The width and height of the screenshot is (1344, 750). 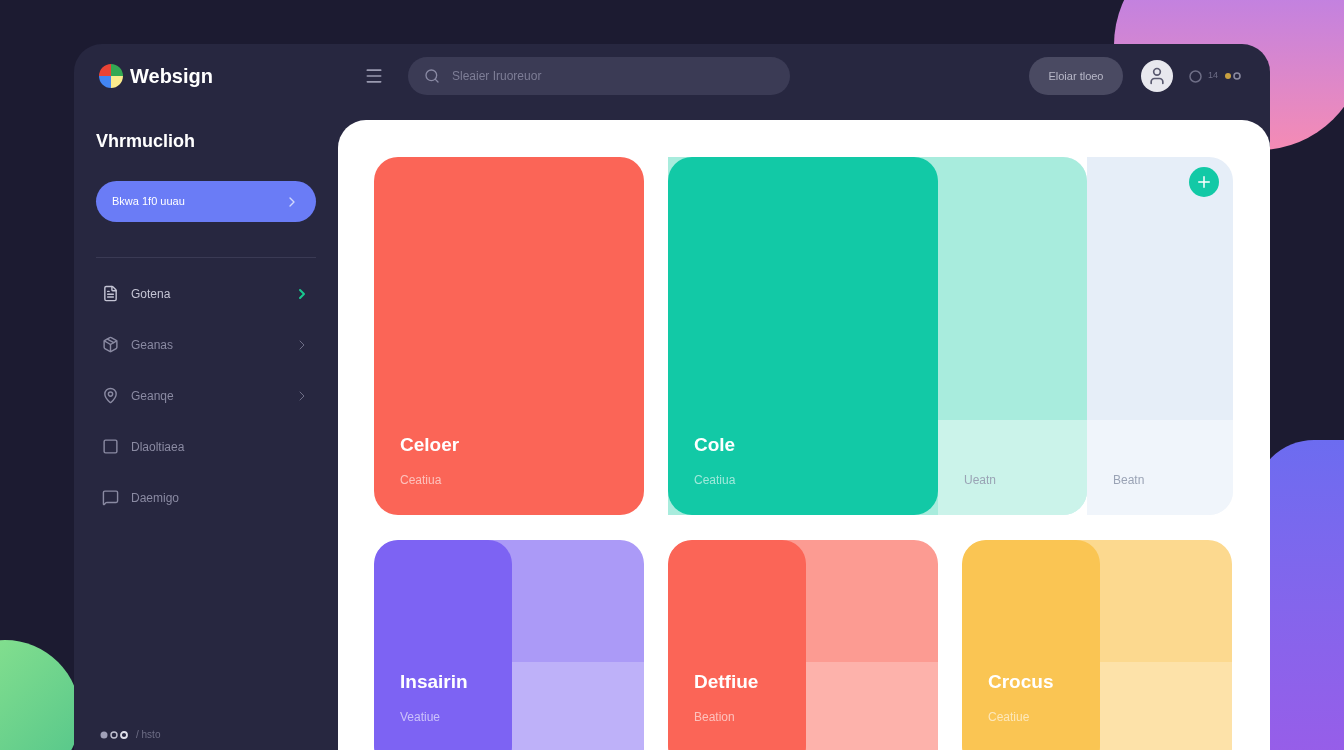 What do you see at coordinates (1009, 717) in the screenshot?
I see `card-subtitle: Ceatiue` at bounding box center [1009, 717].